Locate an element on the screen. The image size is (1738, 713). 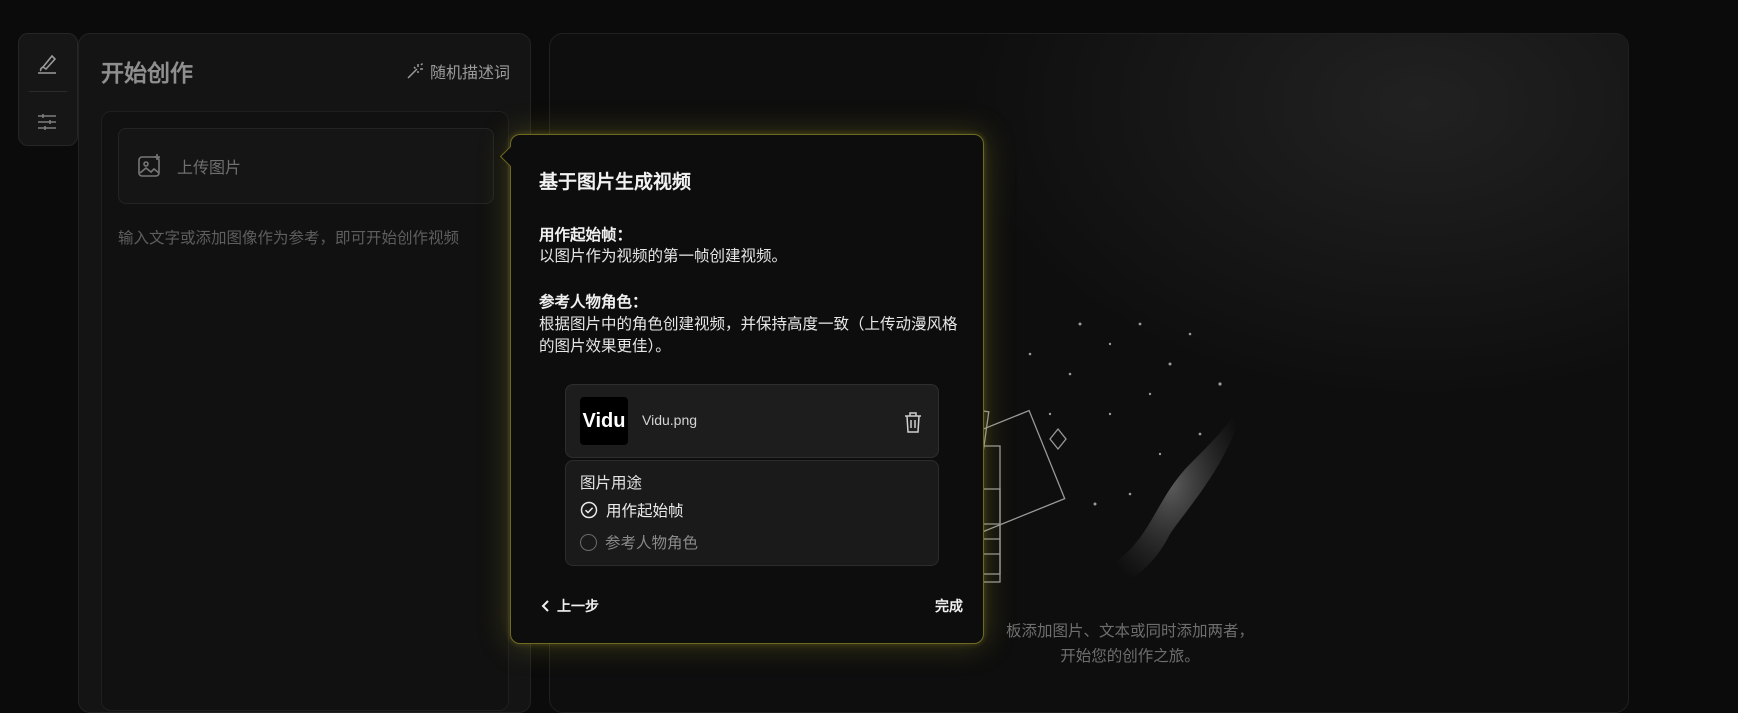
upload-image-button: 上传图片 is located at coordinates (306, 166).